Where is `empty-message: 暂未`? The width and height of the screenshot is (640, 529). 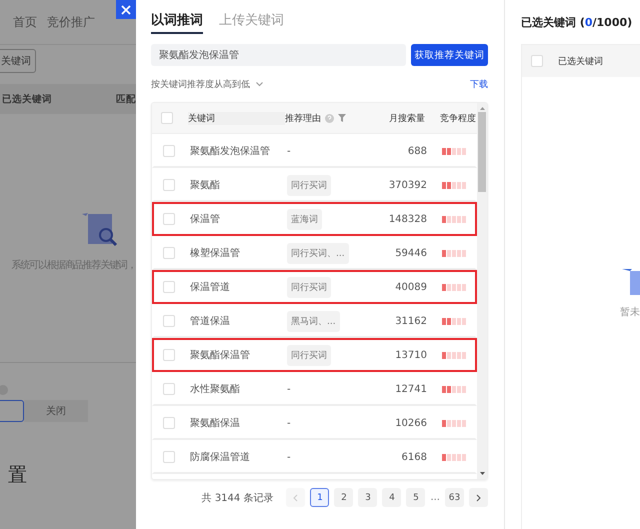 empty-message: 暂未 is located at coordinates (630, 312).